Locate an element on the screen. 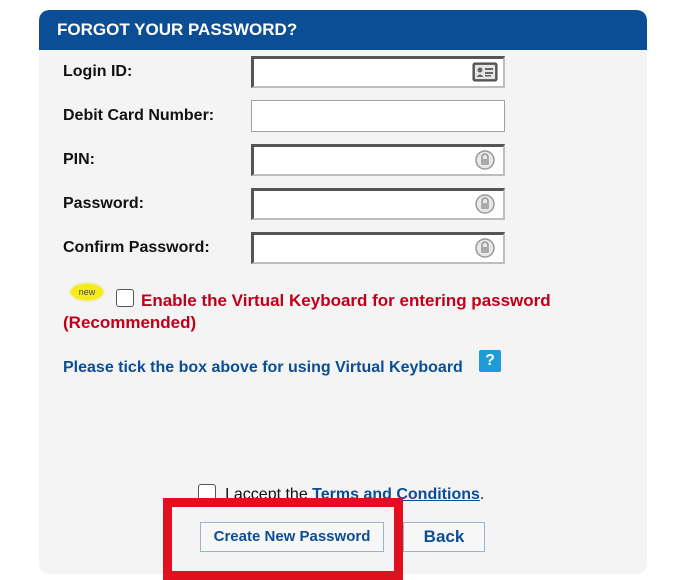 The height and width of the screenshot is (580, 696). debit-card-label: Debit Card Number: is located at coordinates (139, 115).